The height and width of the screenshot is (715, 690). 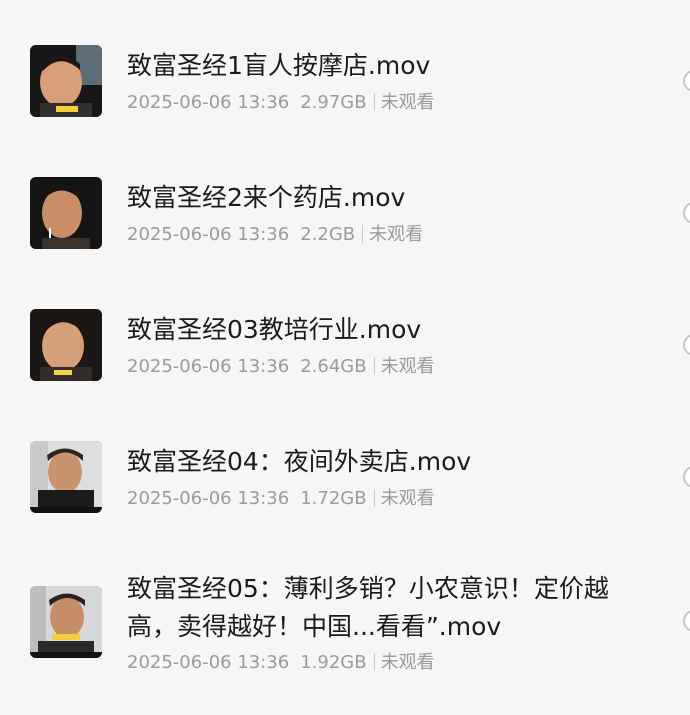 What do you see at coordinates (333, 662) in the screenshot?
I see `file-size: 1.92GB` at bounding box center [333, 662].